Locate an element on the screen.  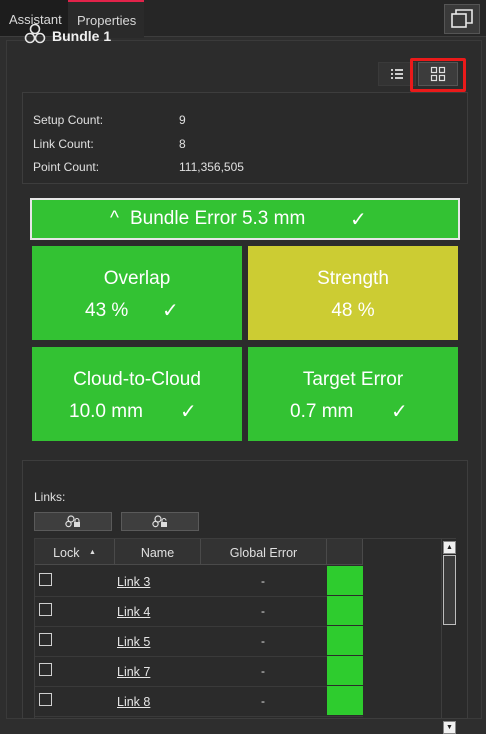
overlap-value: 43 % is located at coordinates (107, 310).